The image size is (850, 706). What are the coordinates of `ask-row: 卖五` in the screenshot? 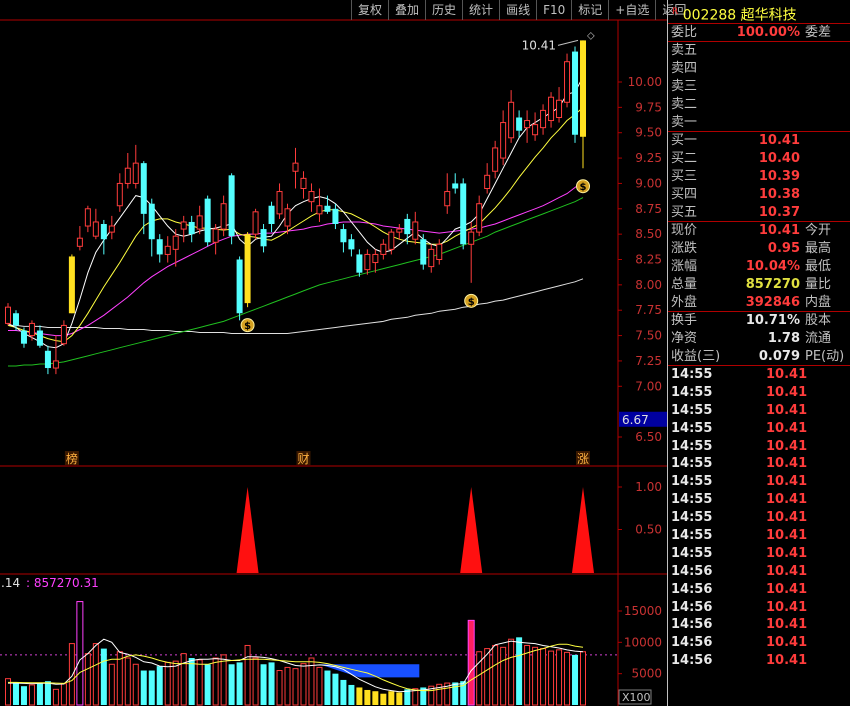 It's located at (759, 51).